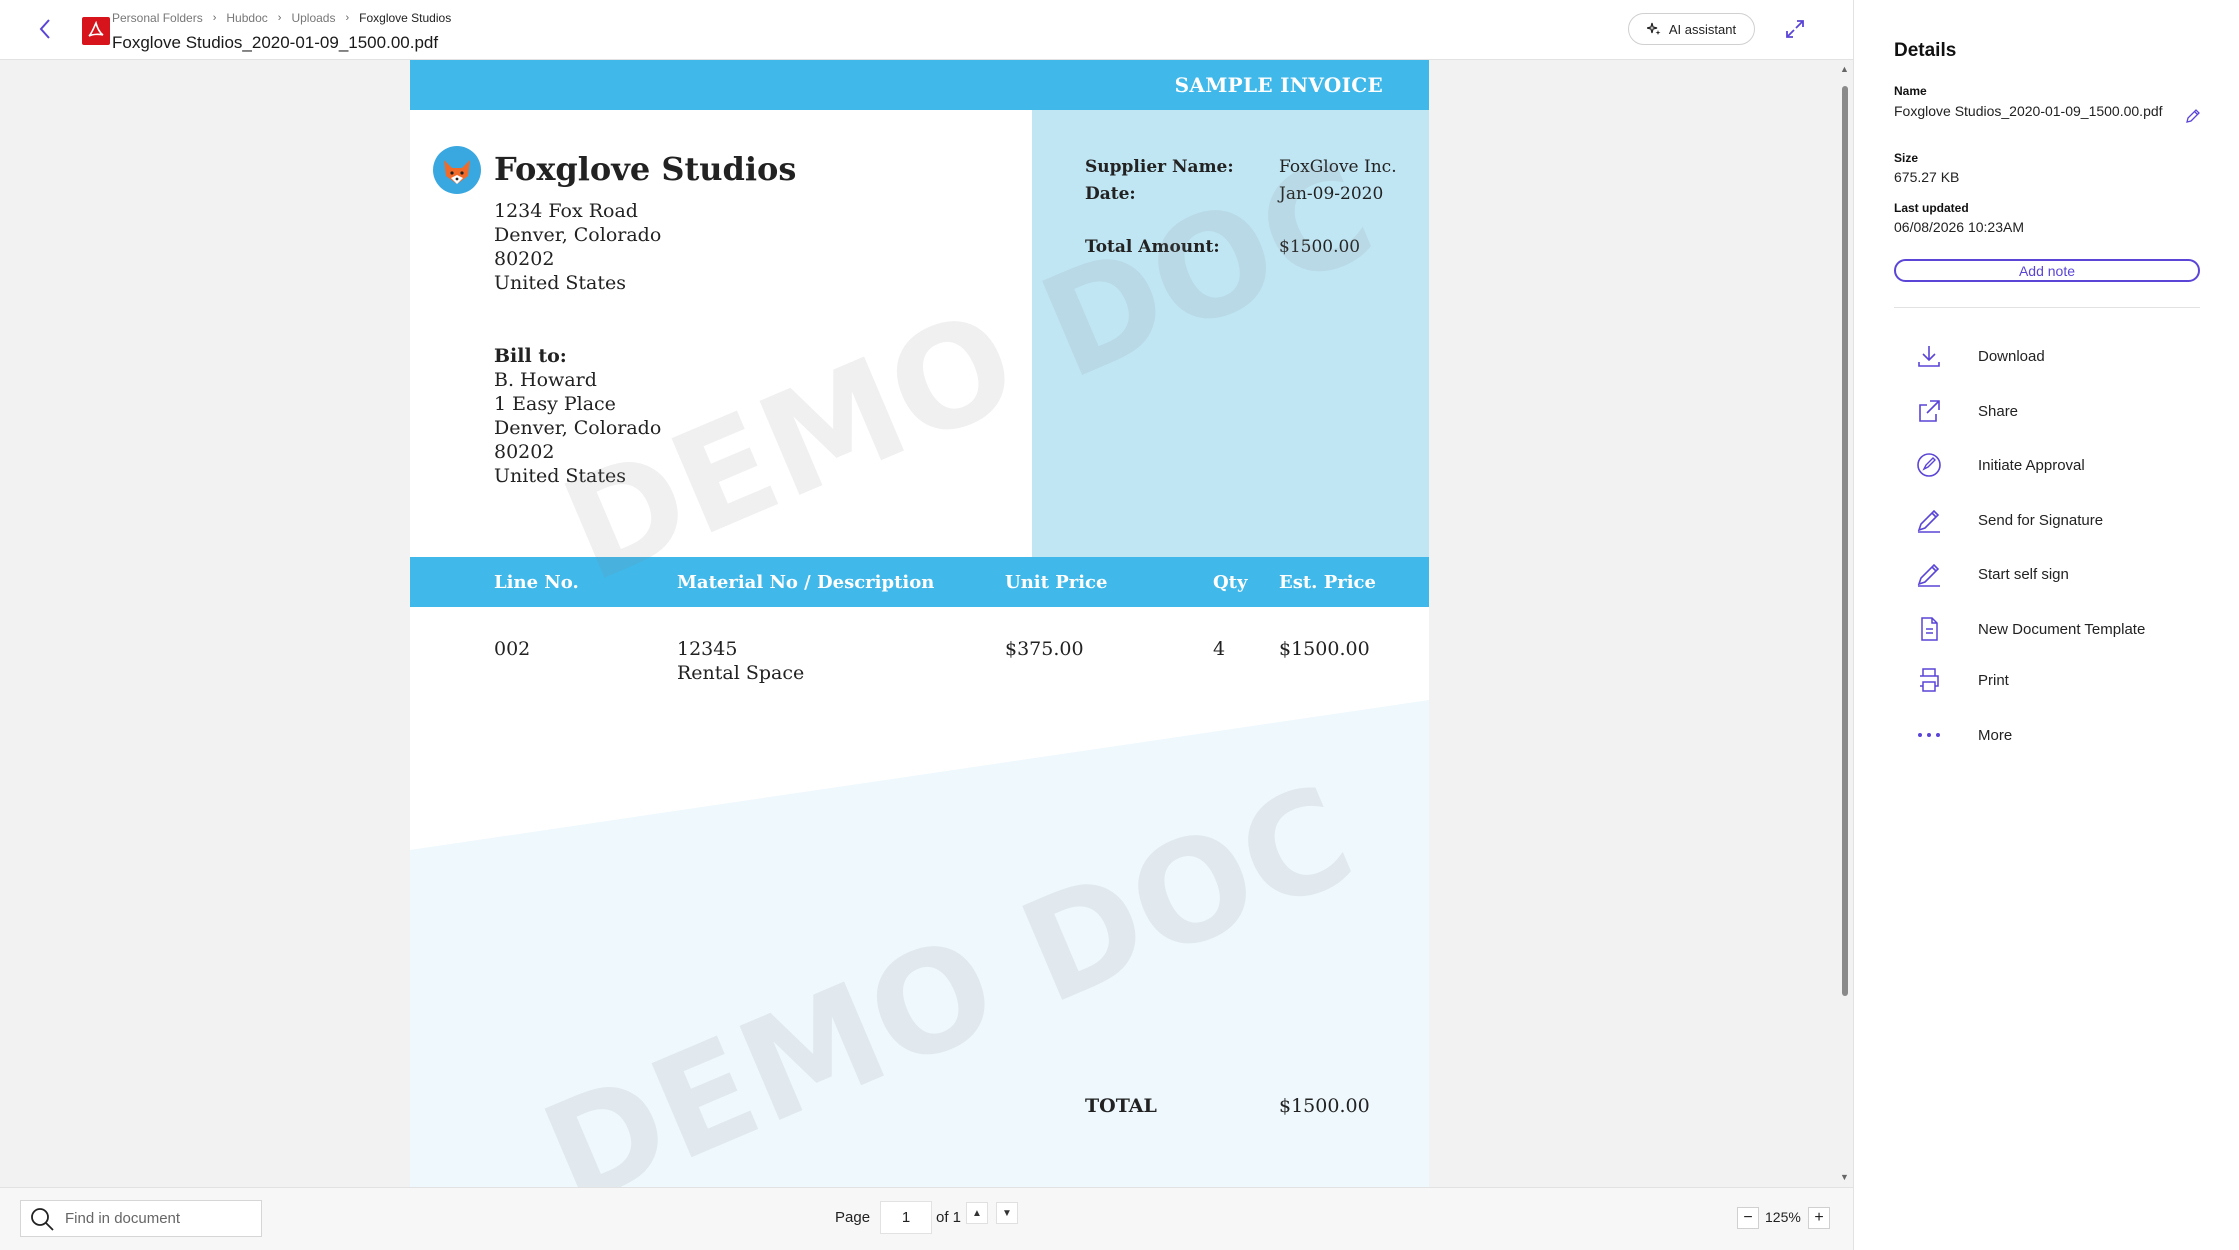  Describe the element at coordinates (1327, 582) in the screenshot. I see `column-header-est-price: Est. Price` at that location.